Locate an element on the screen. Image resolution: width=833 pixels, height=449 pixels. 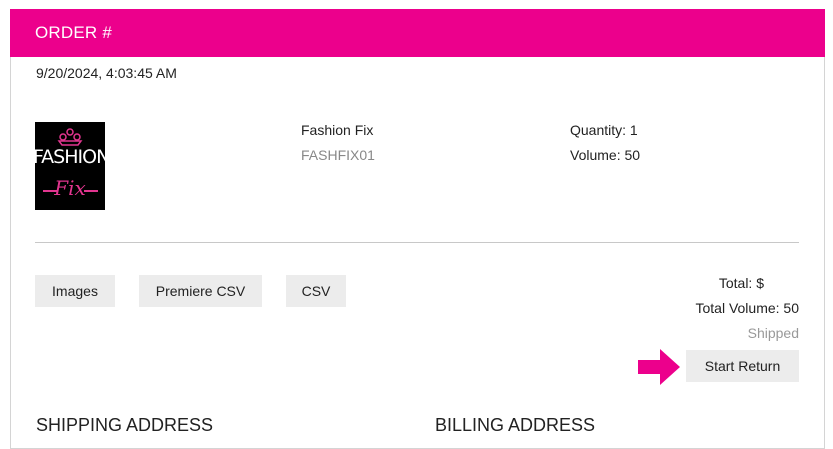
premiere-csv-button: Premiere CSV is located at coordinates (200, 291).